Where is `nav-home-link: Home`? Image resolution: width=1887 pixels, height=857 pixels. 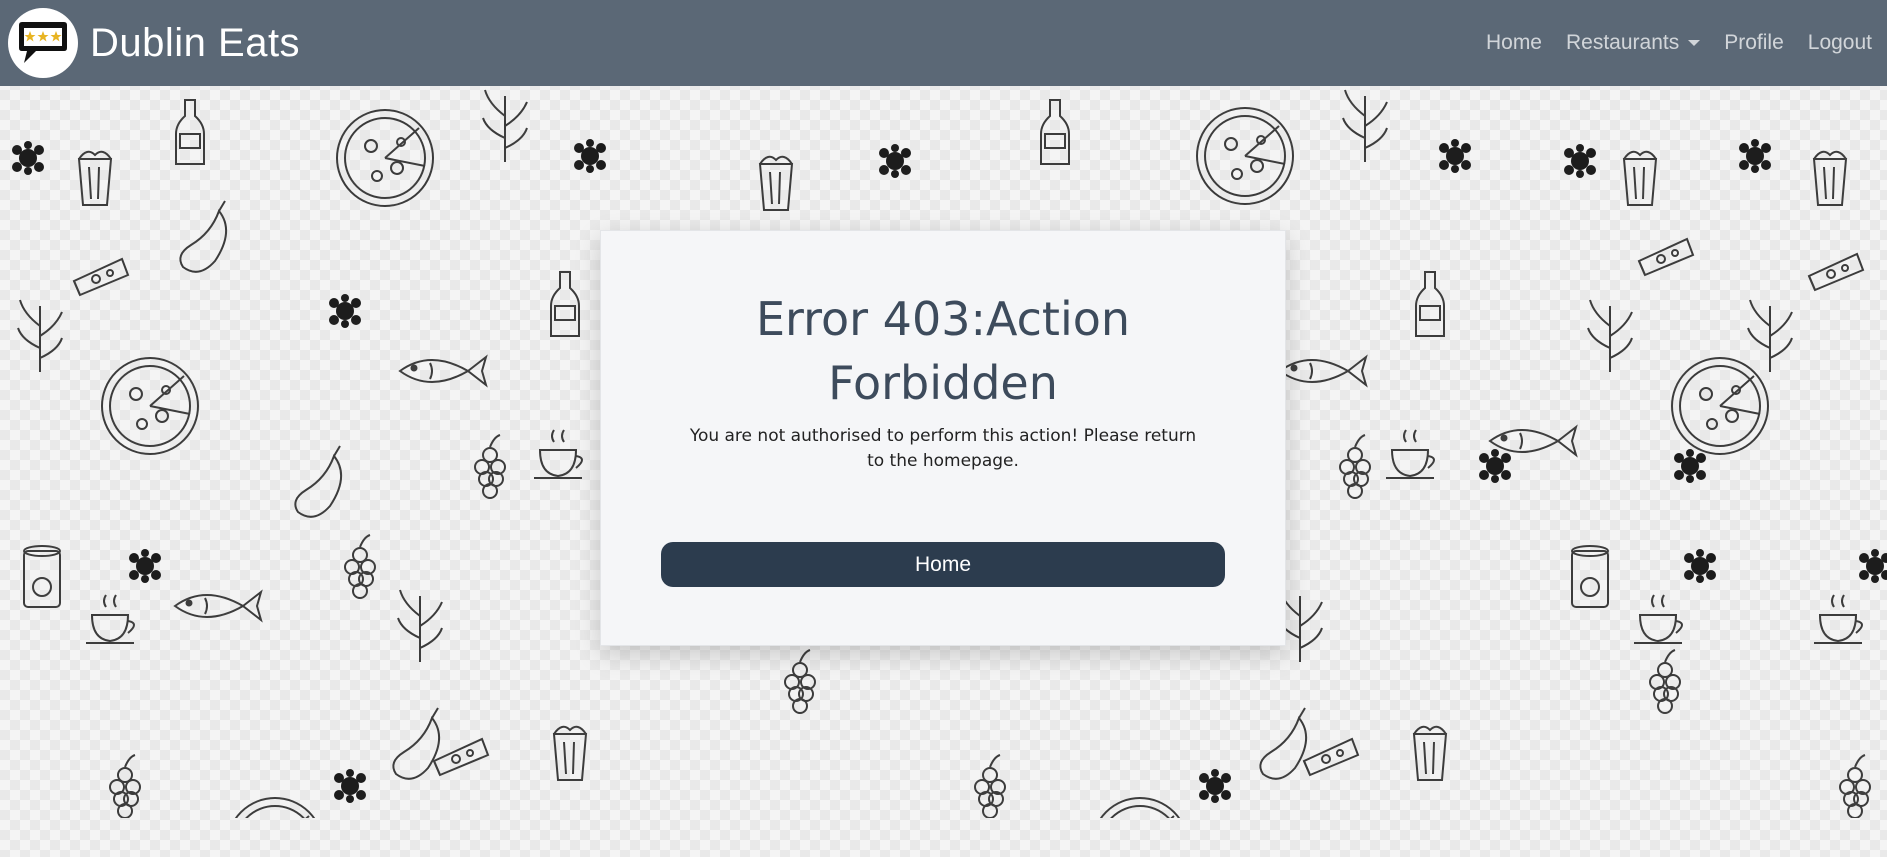
nav-home-link: Home is located at coordinates (1514, 43).